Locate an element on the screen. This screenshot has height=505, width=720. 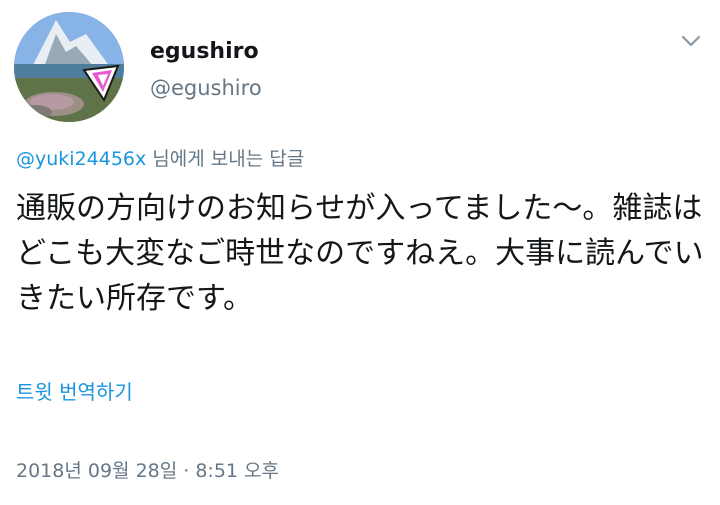
chevron-down-icon is located at coordinates (691, 41).